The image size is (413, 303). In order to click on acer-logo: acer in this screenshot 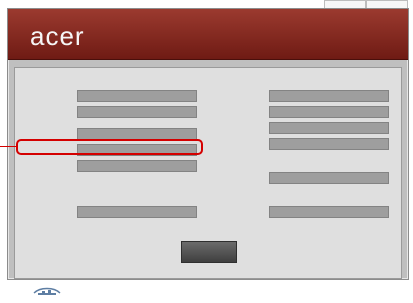, I will do `click(57, 36)`.